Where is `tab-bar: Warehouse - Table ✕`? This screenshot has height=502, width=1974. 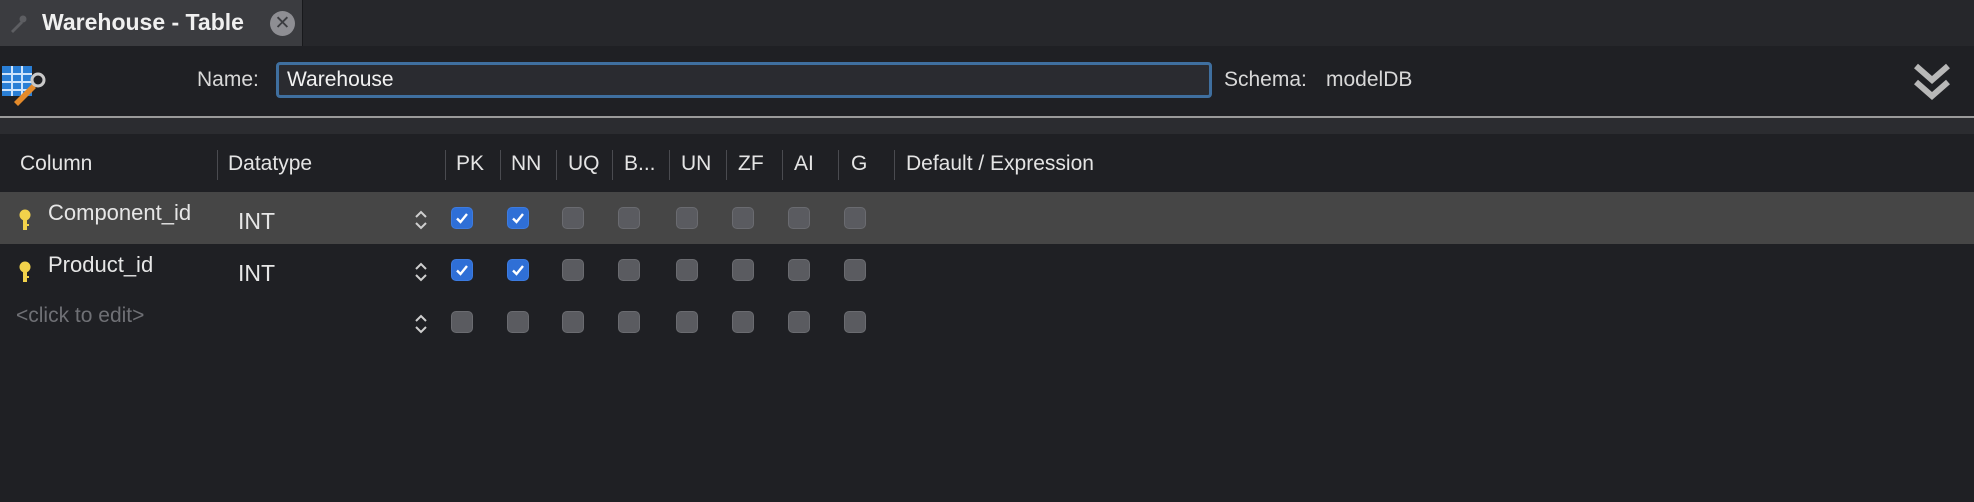 tab-bar: Warehouse - Table ✕ is located at coordinates (987, 23).